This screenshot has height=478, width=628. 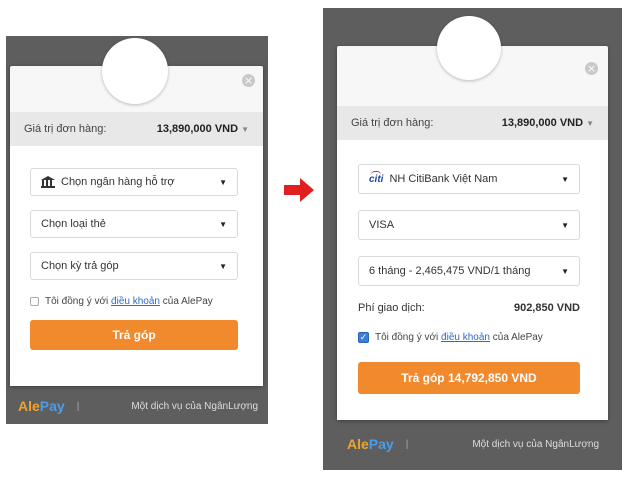 What do you see at coordinates (299, 190) in the screenshot?
I see `arrow-right-icon` at bounding box center [299, 190].